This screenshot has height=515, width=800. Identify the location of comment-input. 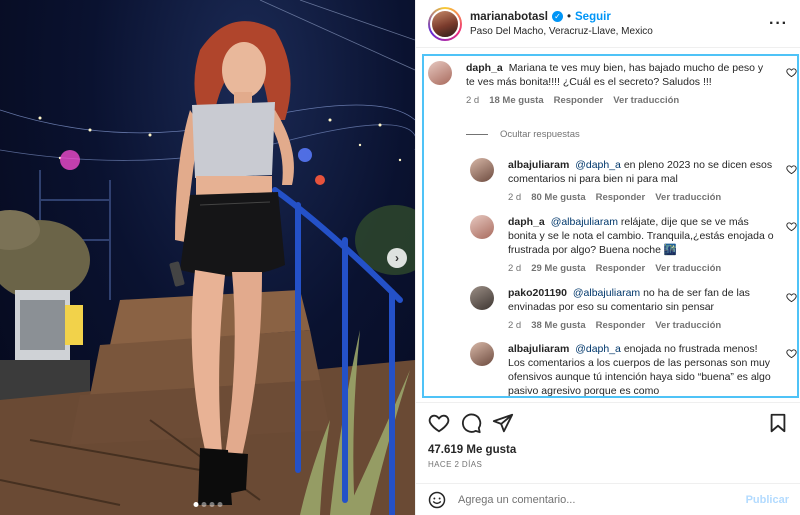
(602, 499).